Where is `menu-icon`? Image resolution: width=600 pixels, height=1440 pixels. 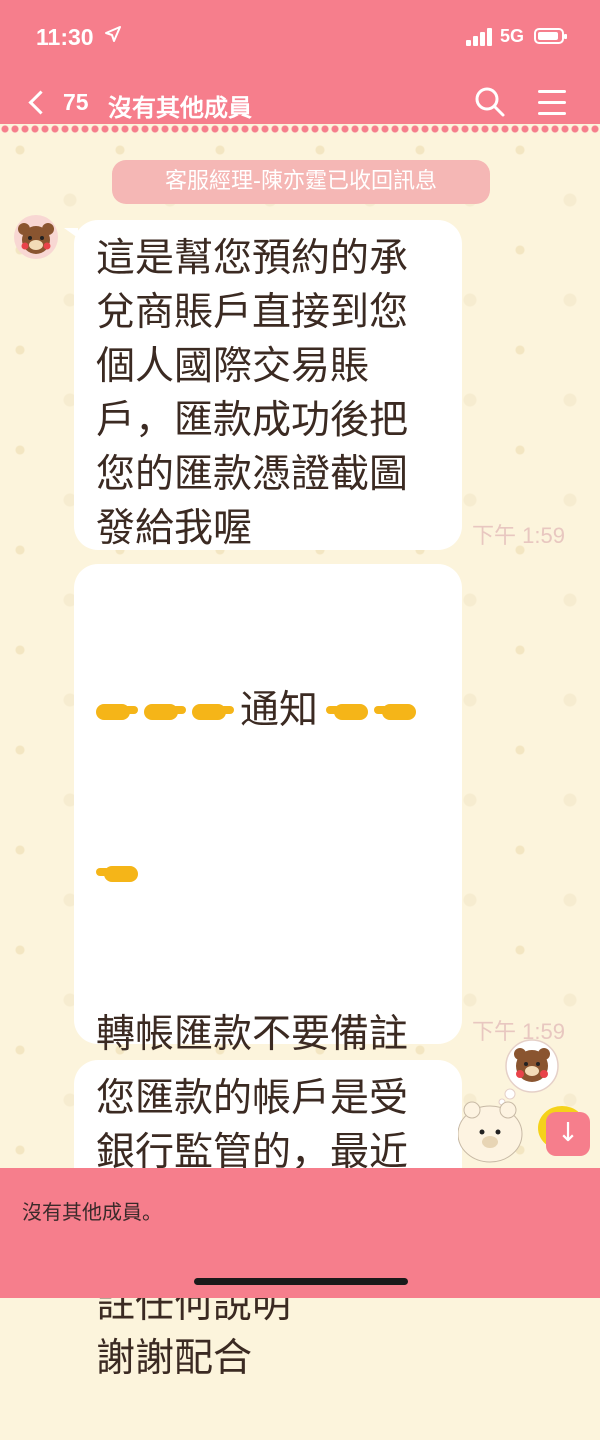 menu-icon is located at coordinates (552, 103).